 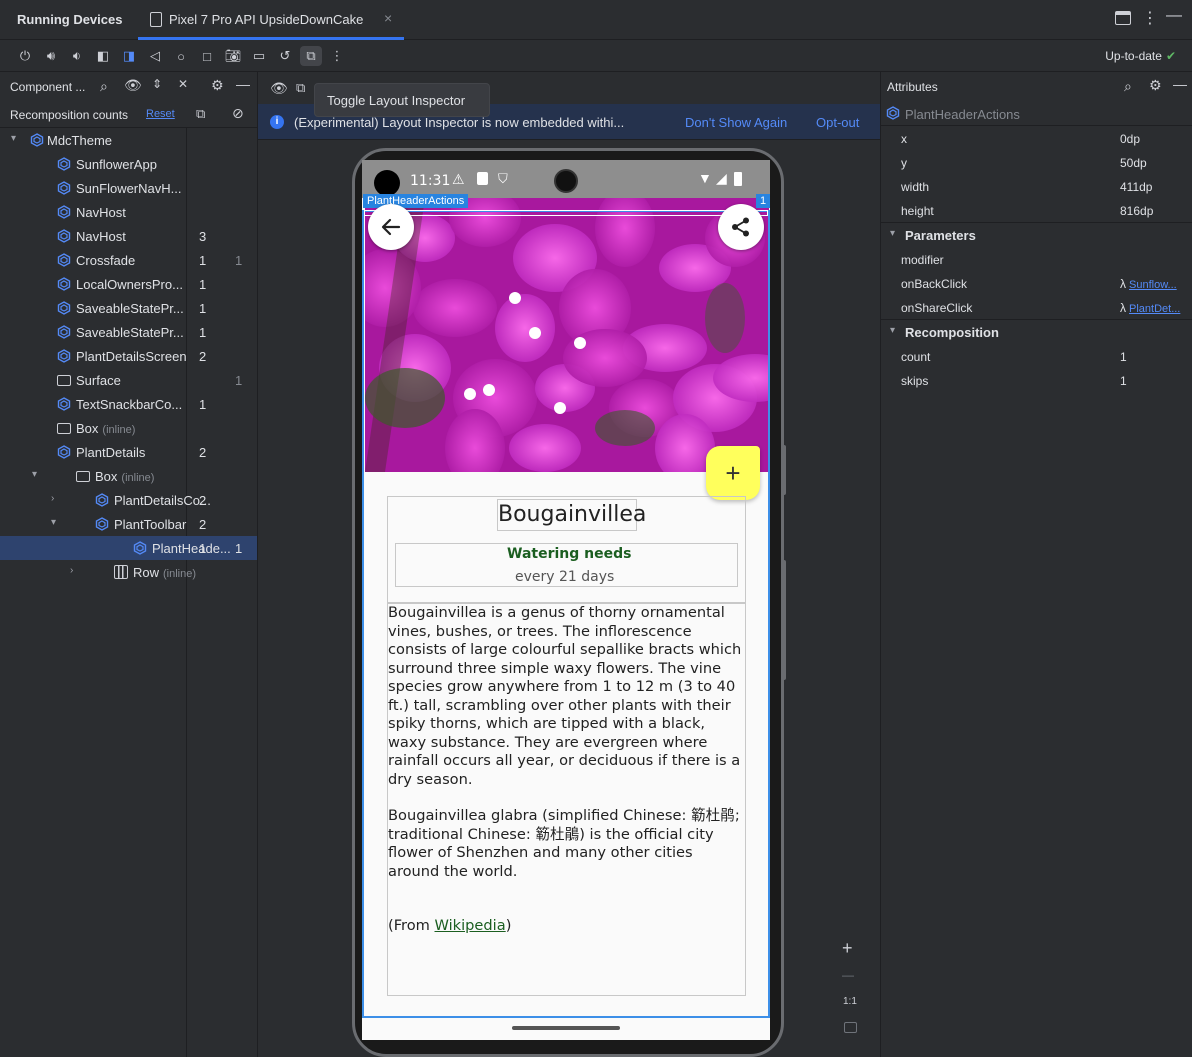 I want to click on zoom-in-button: +, so click(x=847, y=948).